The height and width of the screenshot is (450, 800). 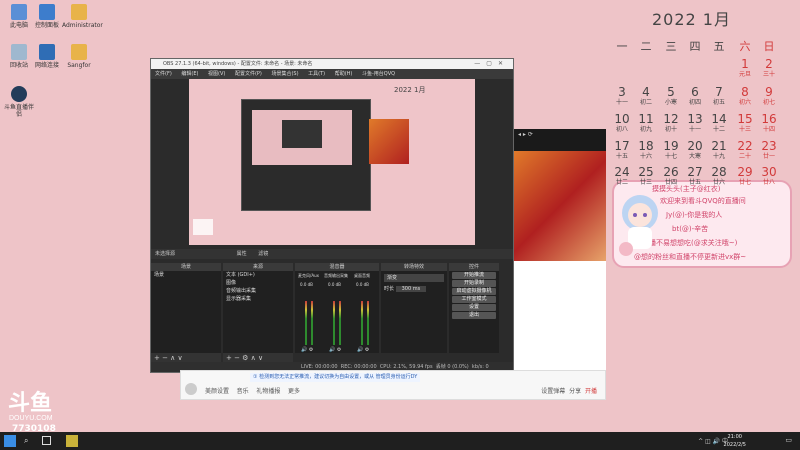 What do you see at coordinates (491, 64) in the screenshot?
I see `window-controls: —▢✕` at bounding box center [491, 64].